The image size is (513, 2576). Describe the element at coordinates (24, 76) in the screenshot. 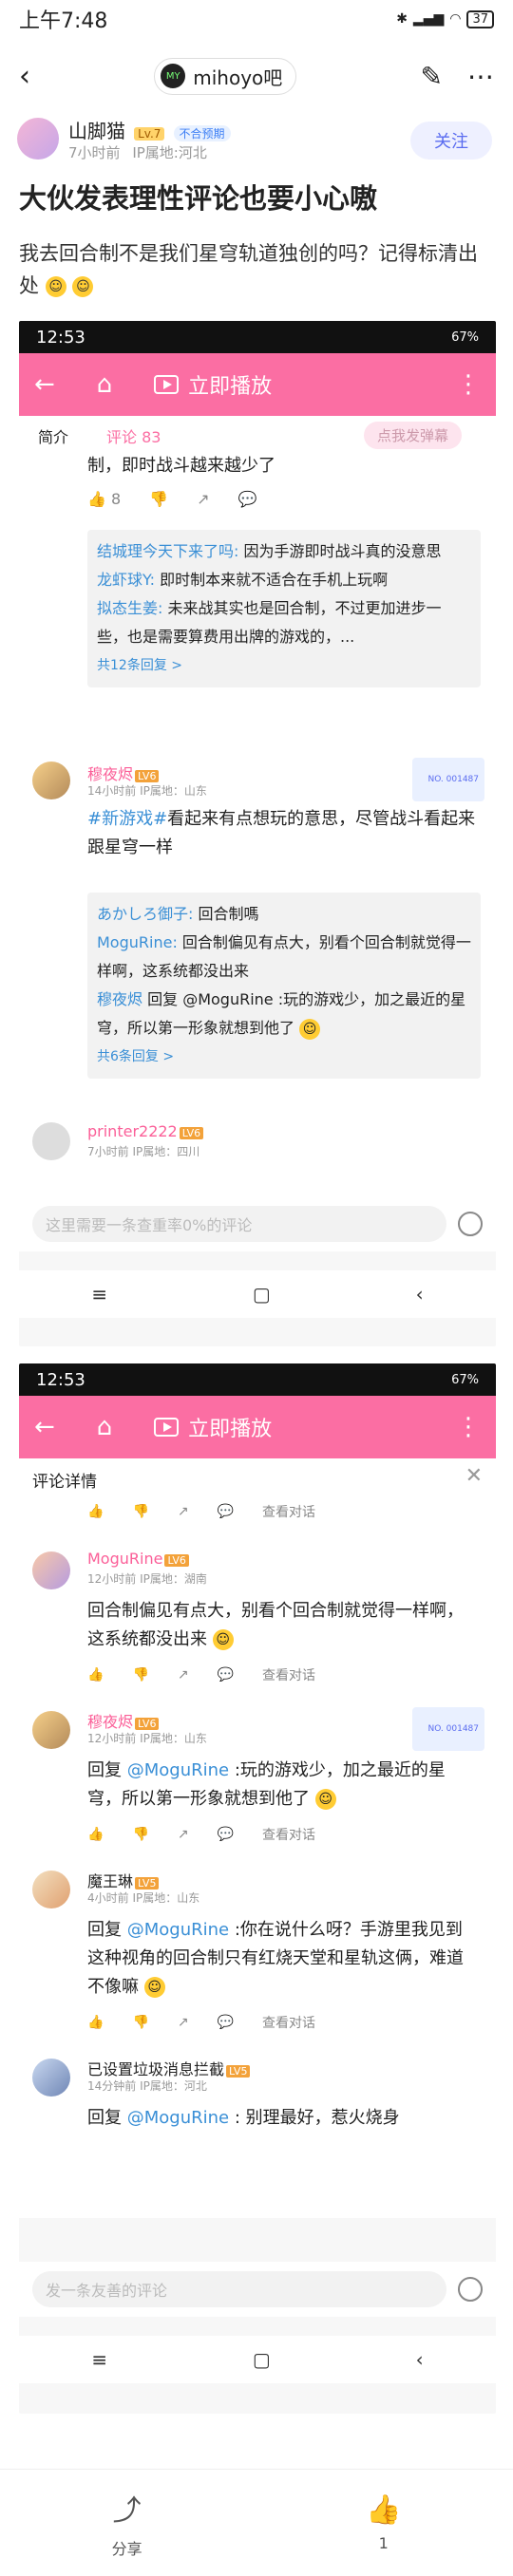

I see `back-icon: ‹` at that location.